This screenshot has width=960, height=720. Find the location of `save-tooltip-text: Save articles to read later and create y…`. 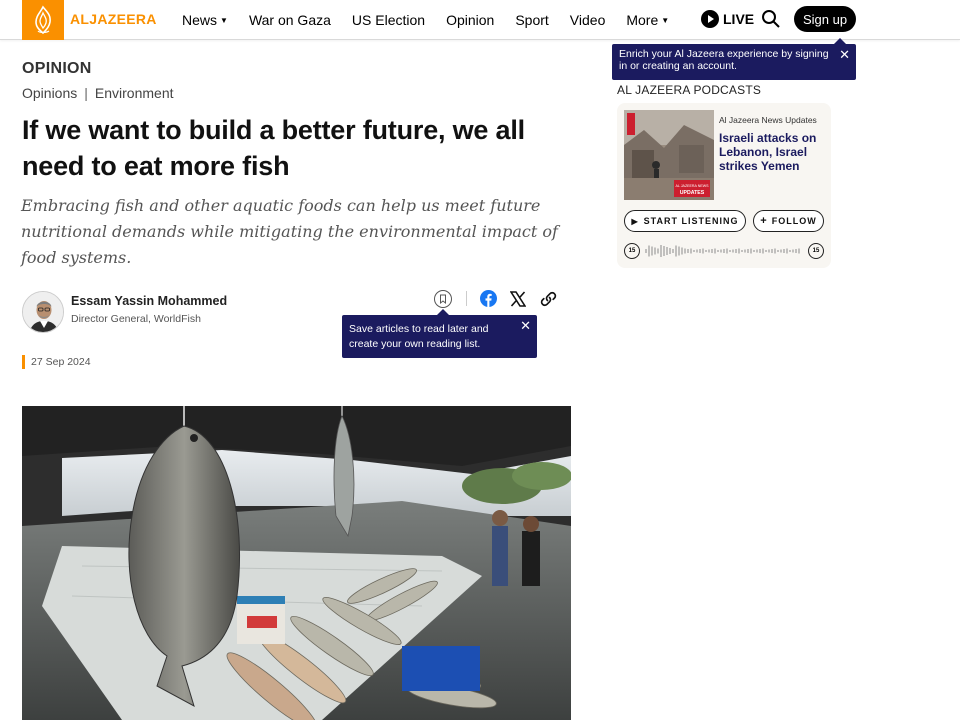

save-tooltip-text: Save articles to read later and create y… is located at coordinates (419, 336).